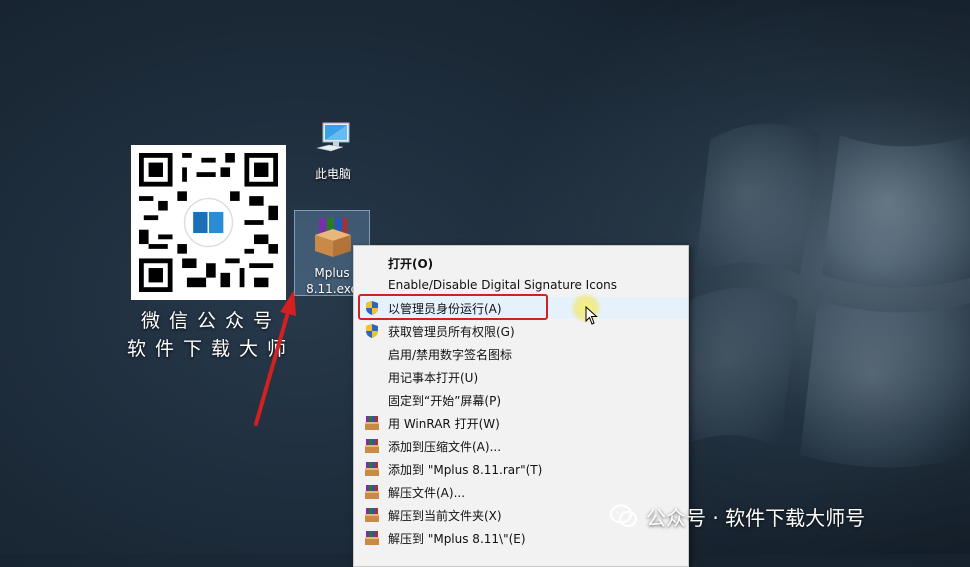  I want to click on context-menu-item-label: 解压到 "Mplus 8.11\"(E), so click(457, 539).